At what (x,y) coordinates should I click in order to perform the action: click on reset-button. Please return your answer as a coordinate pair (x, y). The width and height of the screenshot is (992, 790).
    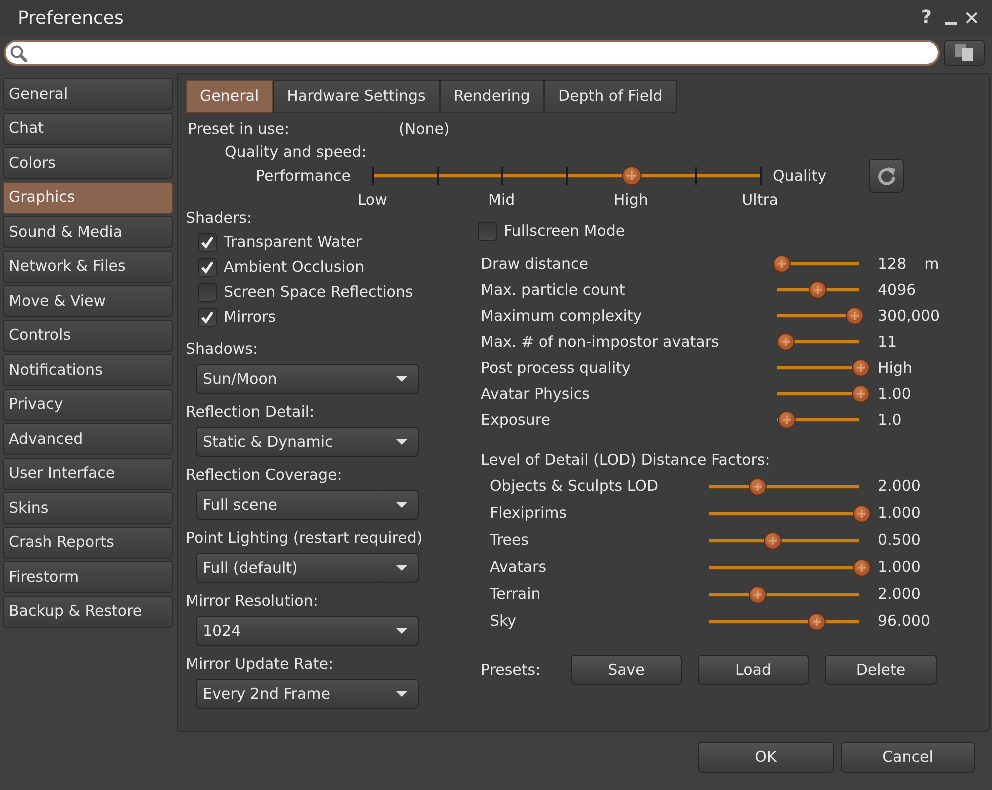
    Looking at the image, I should click on (886, 176).